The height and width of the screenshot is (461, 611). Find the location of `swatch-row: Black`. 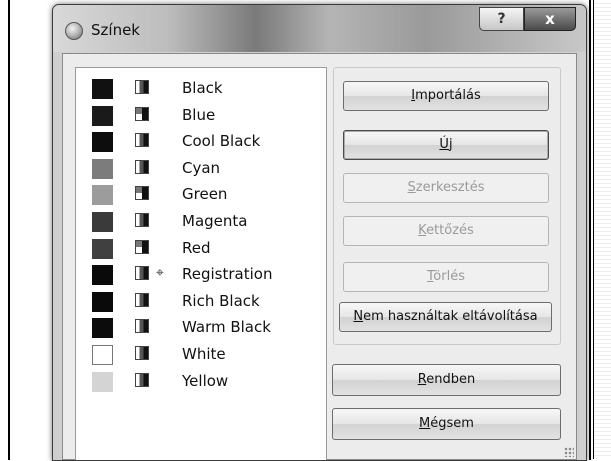

swatch-row: Black is located at coordinates (201, 89).